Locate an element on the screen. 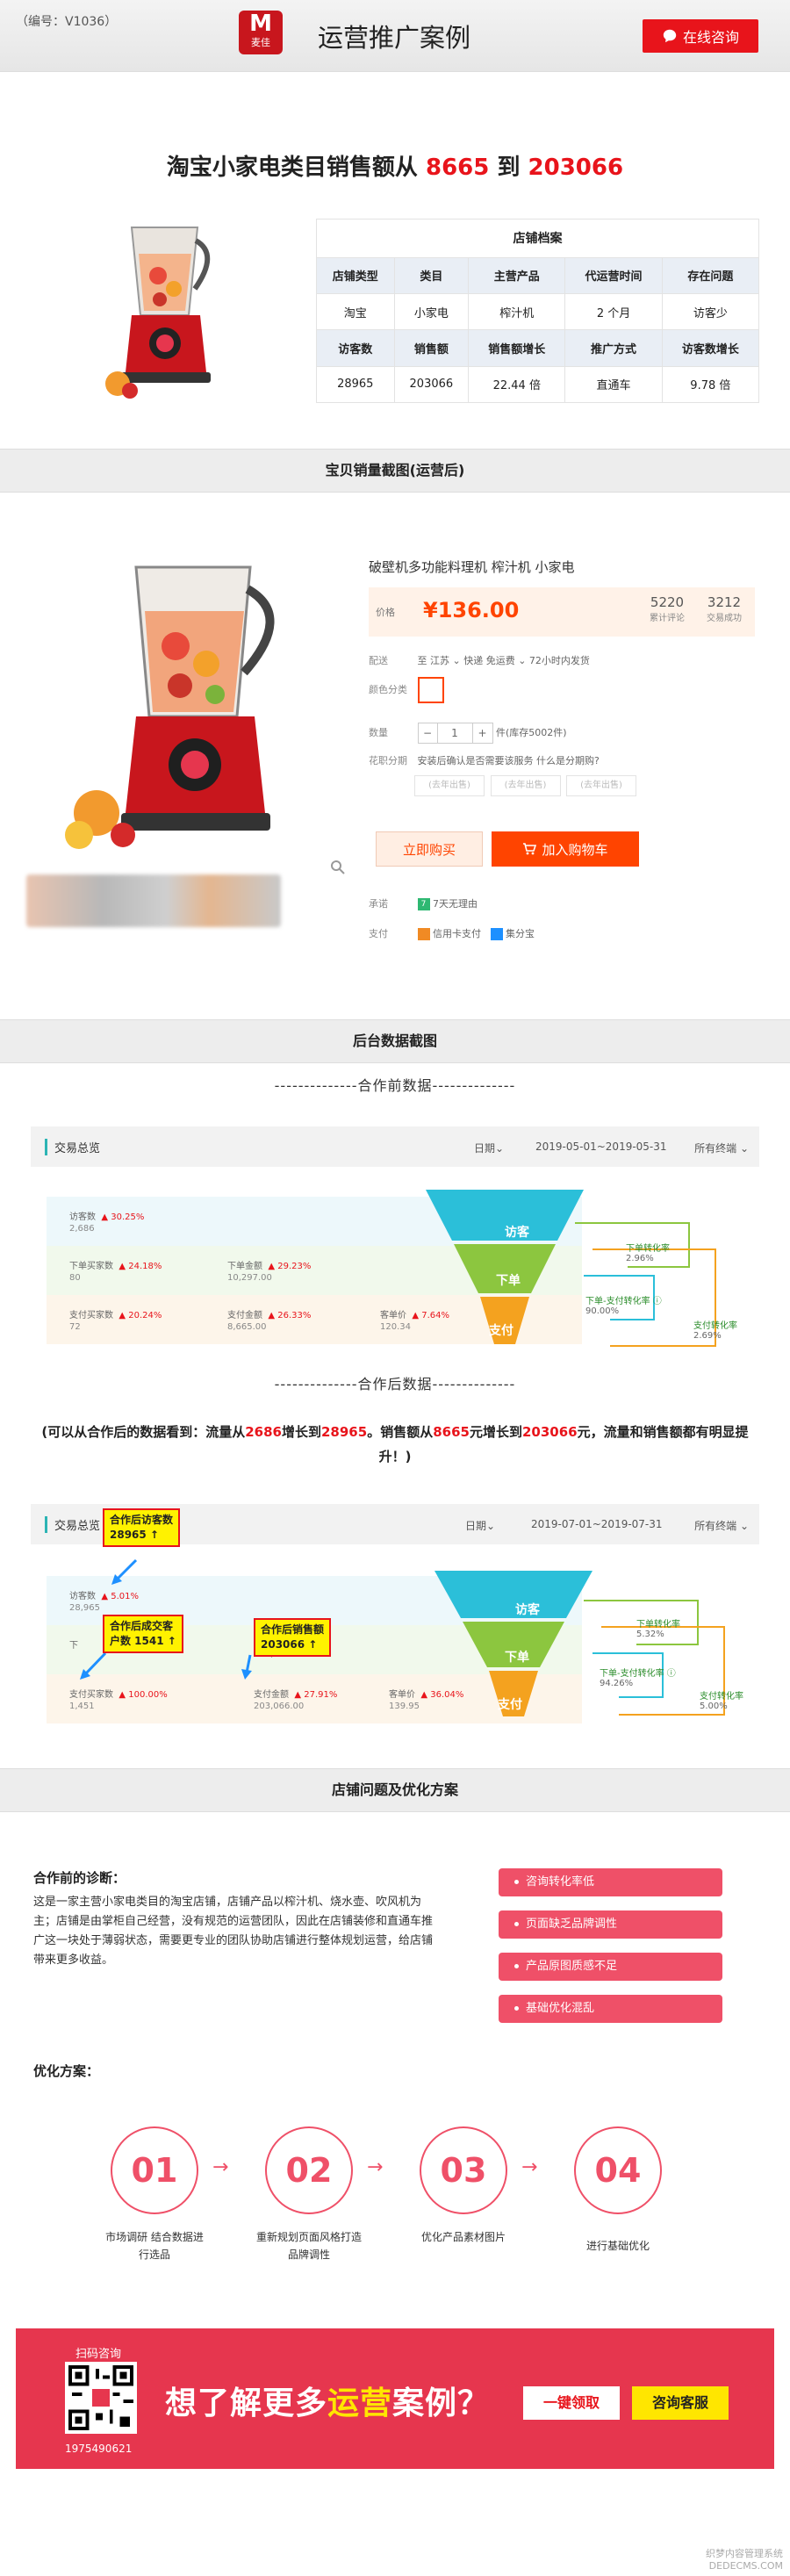 The width and height of the screenshot is (790, 2576). rate-value: 90.00% is located at coordinates (603, 1311).